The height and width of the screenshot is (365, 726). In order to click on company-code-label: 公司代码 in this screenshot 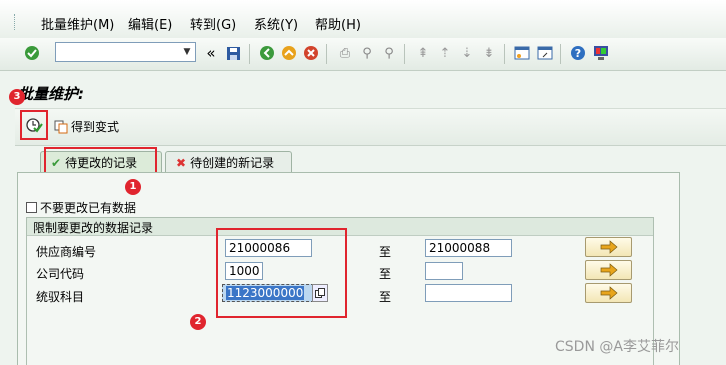, I will do `click(60, 274)`.